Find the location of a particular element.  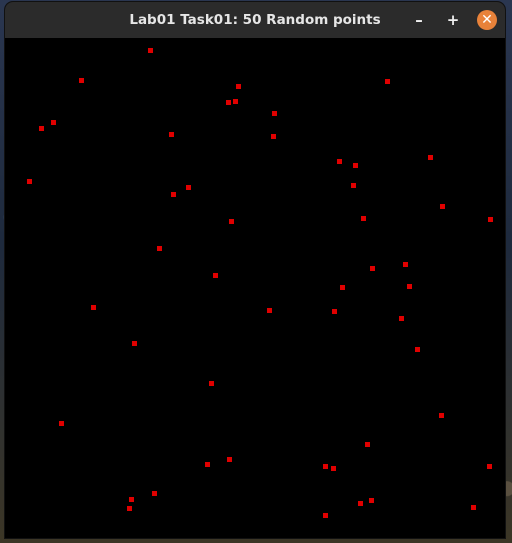

window-title: Lab01 Task01: 50 Random points is located at coordinates (255, 20).